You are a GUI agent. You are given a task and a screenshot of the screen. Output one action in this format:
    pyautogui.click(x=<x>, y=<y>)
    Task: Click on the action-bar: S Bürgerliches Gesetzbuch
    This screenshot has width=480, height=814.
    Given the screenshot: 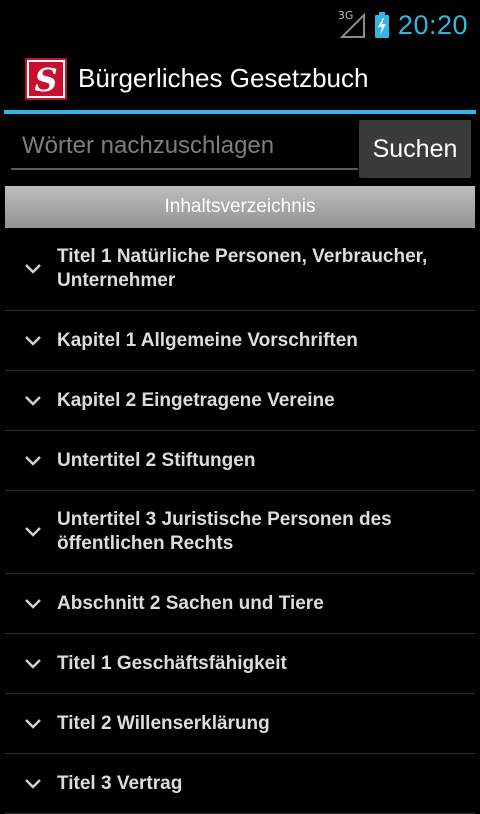 What is the action you would take?
    pyautogui.click(x=240, y=80)
    